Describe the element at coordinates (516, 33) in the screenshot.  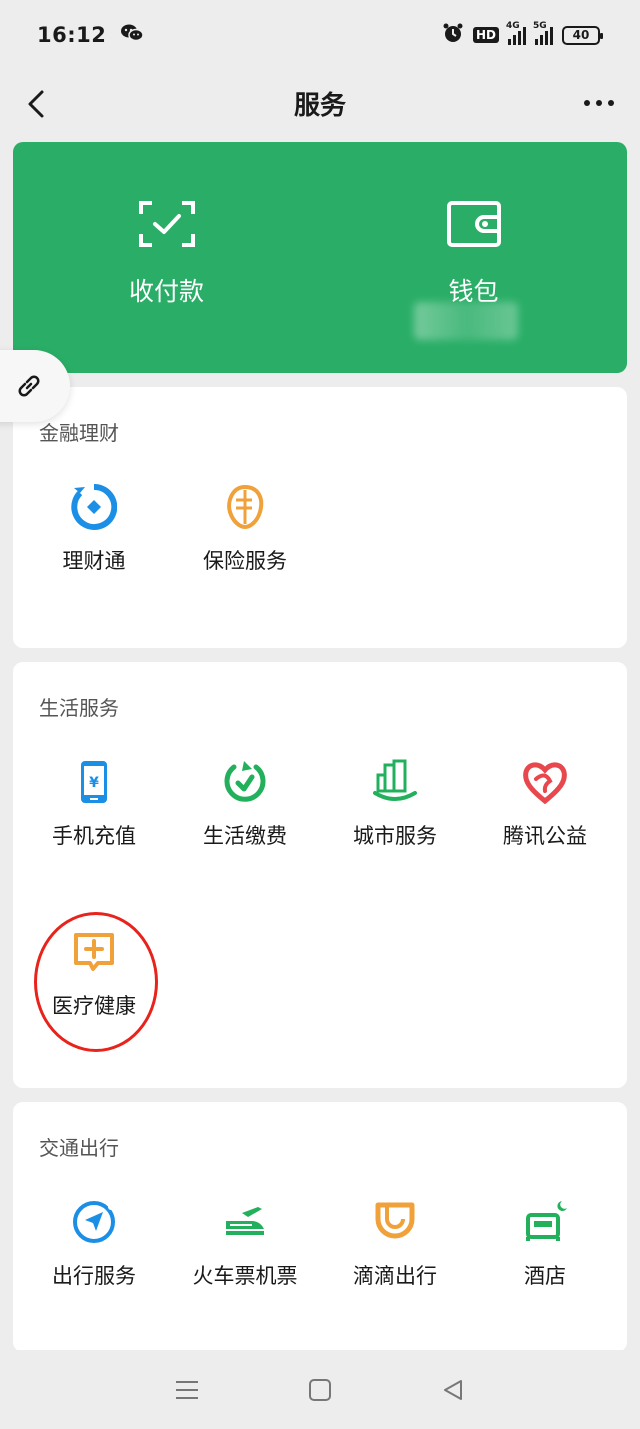
I see `signal-4g-icon: 4G` at that location.